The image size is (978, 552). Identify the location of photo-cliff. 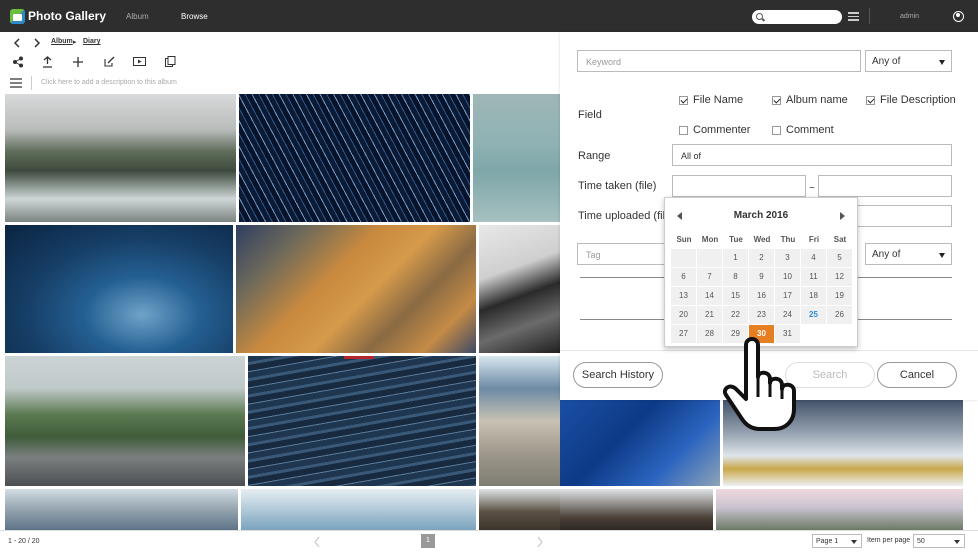
(519, 509).